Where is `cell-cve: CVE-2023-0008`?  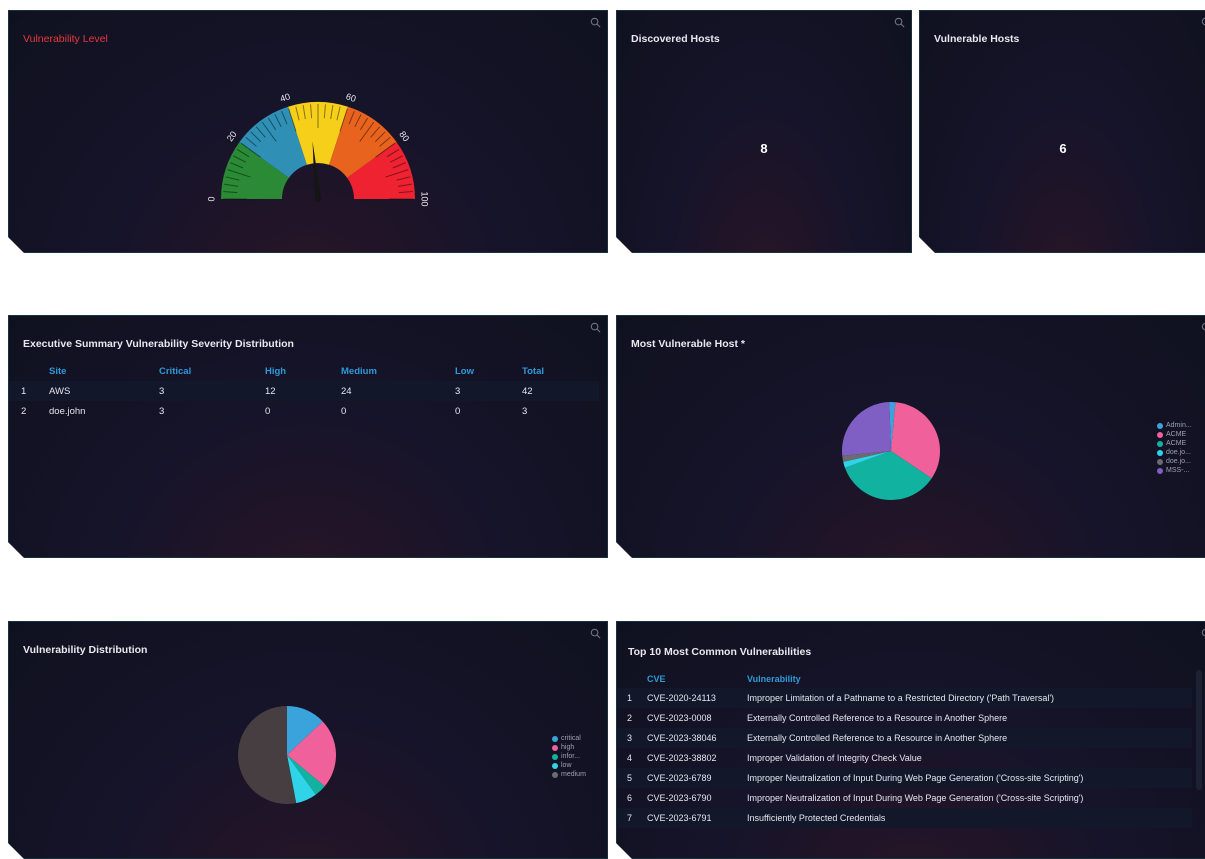
cell-cve: CVE-2023-0008 is located at coordinates (679, 718).